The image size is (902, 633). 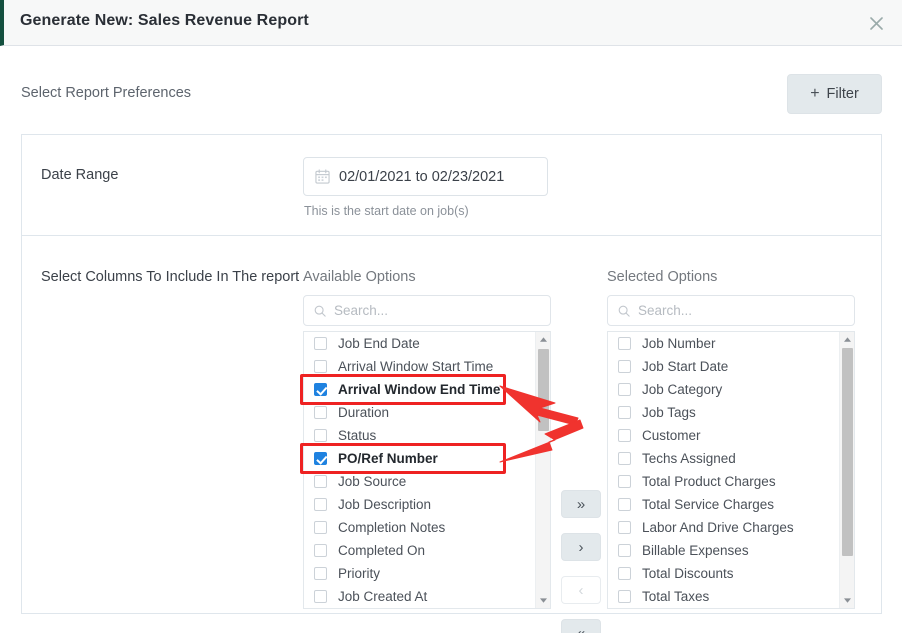 I want to click on option-label: Completion Notes, so click(x=392, y=527).